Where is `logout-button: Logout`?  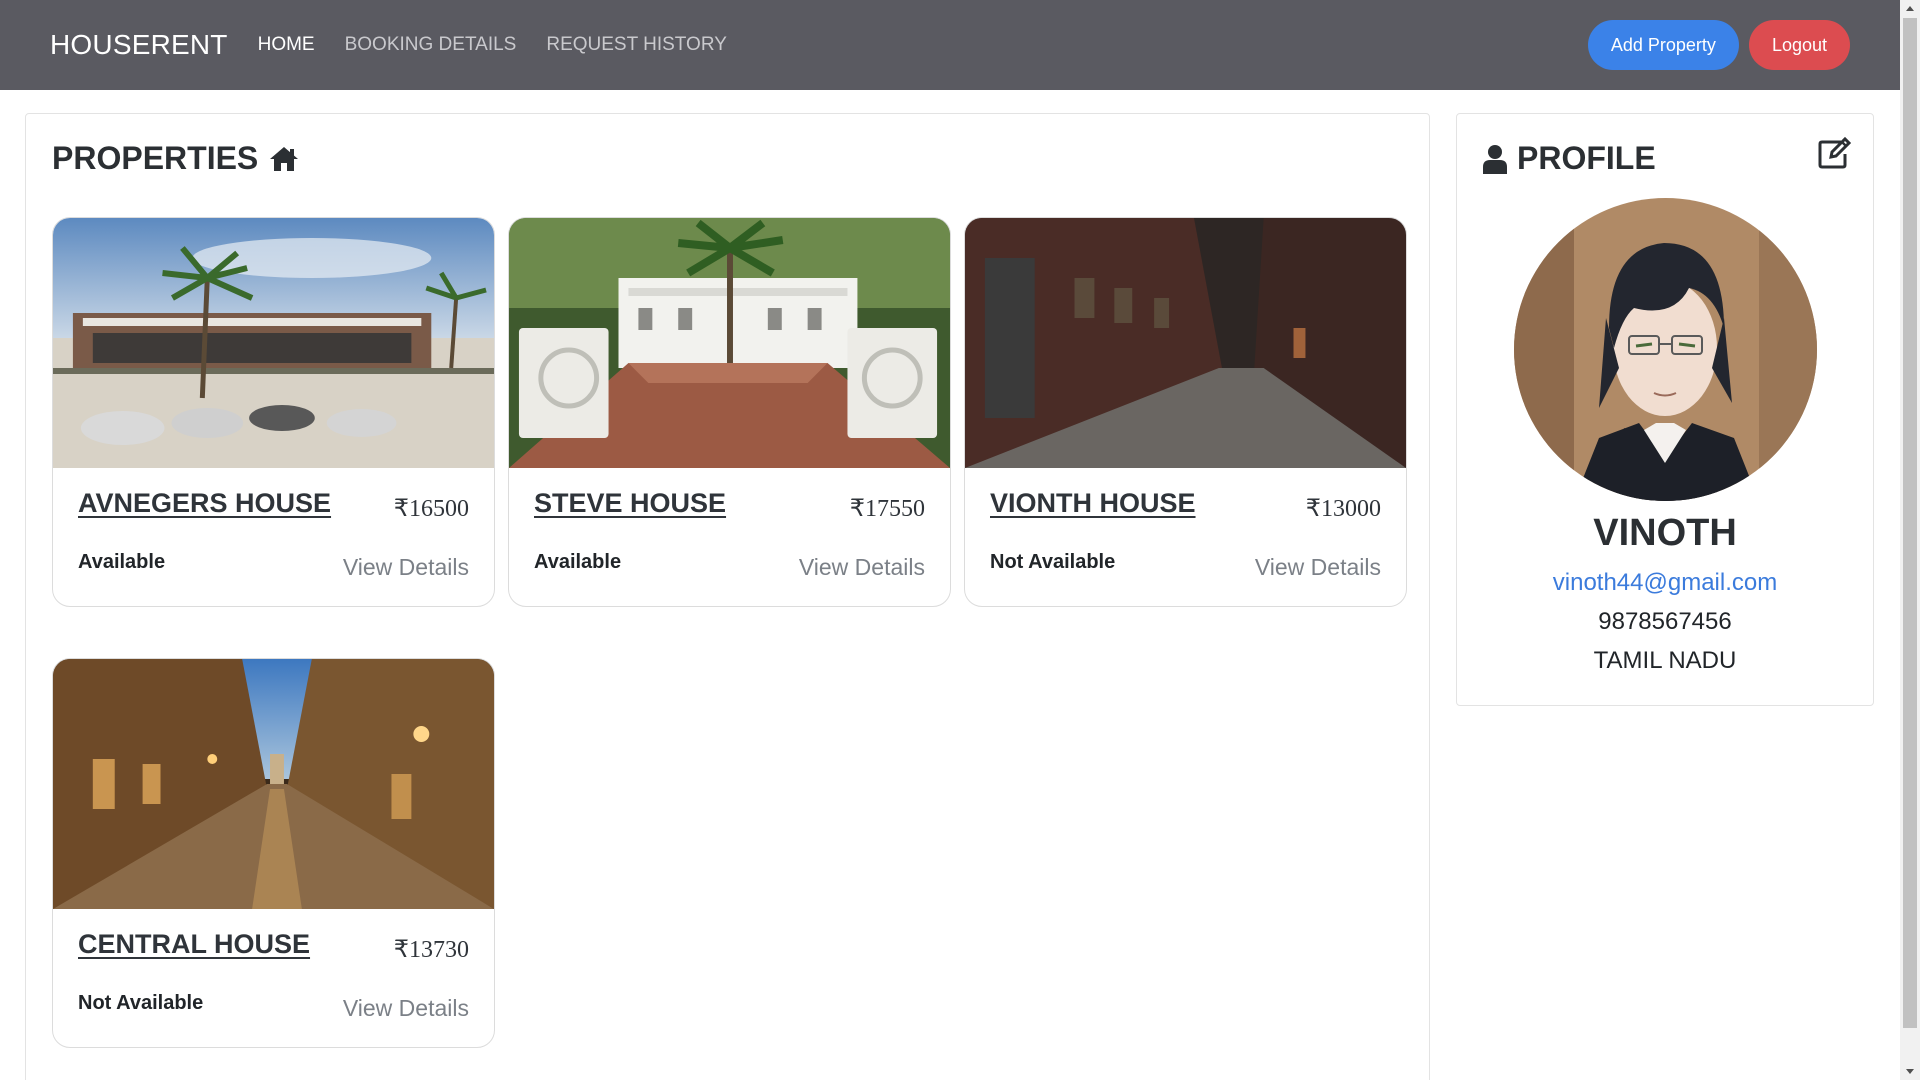
logout-button: Logout is located at coordinates (1799, 45).